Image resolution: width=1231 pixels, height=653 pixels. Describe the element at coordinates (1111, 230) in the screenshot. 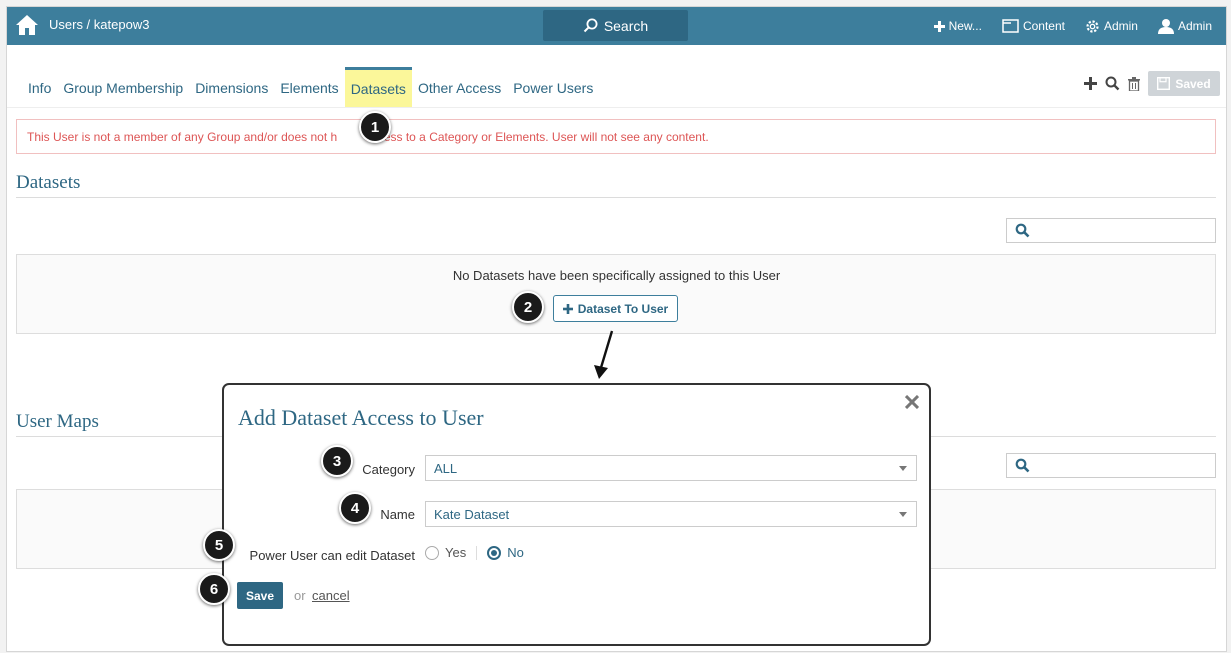

I see `datasets-search-input` at that location.